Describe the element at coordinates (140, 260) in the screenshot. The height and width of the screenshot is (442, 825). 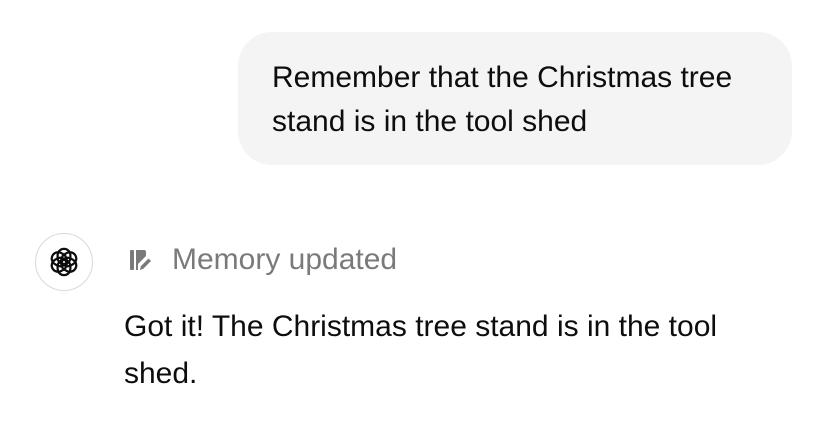
I see `memory-edit-icon` at that location.